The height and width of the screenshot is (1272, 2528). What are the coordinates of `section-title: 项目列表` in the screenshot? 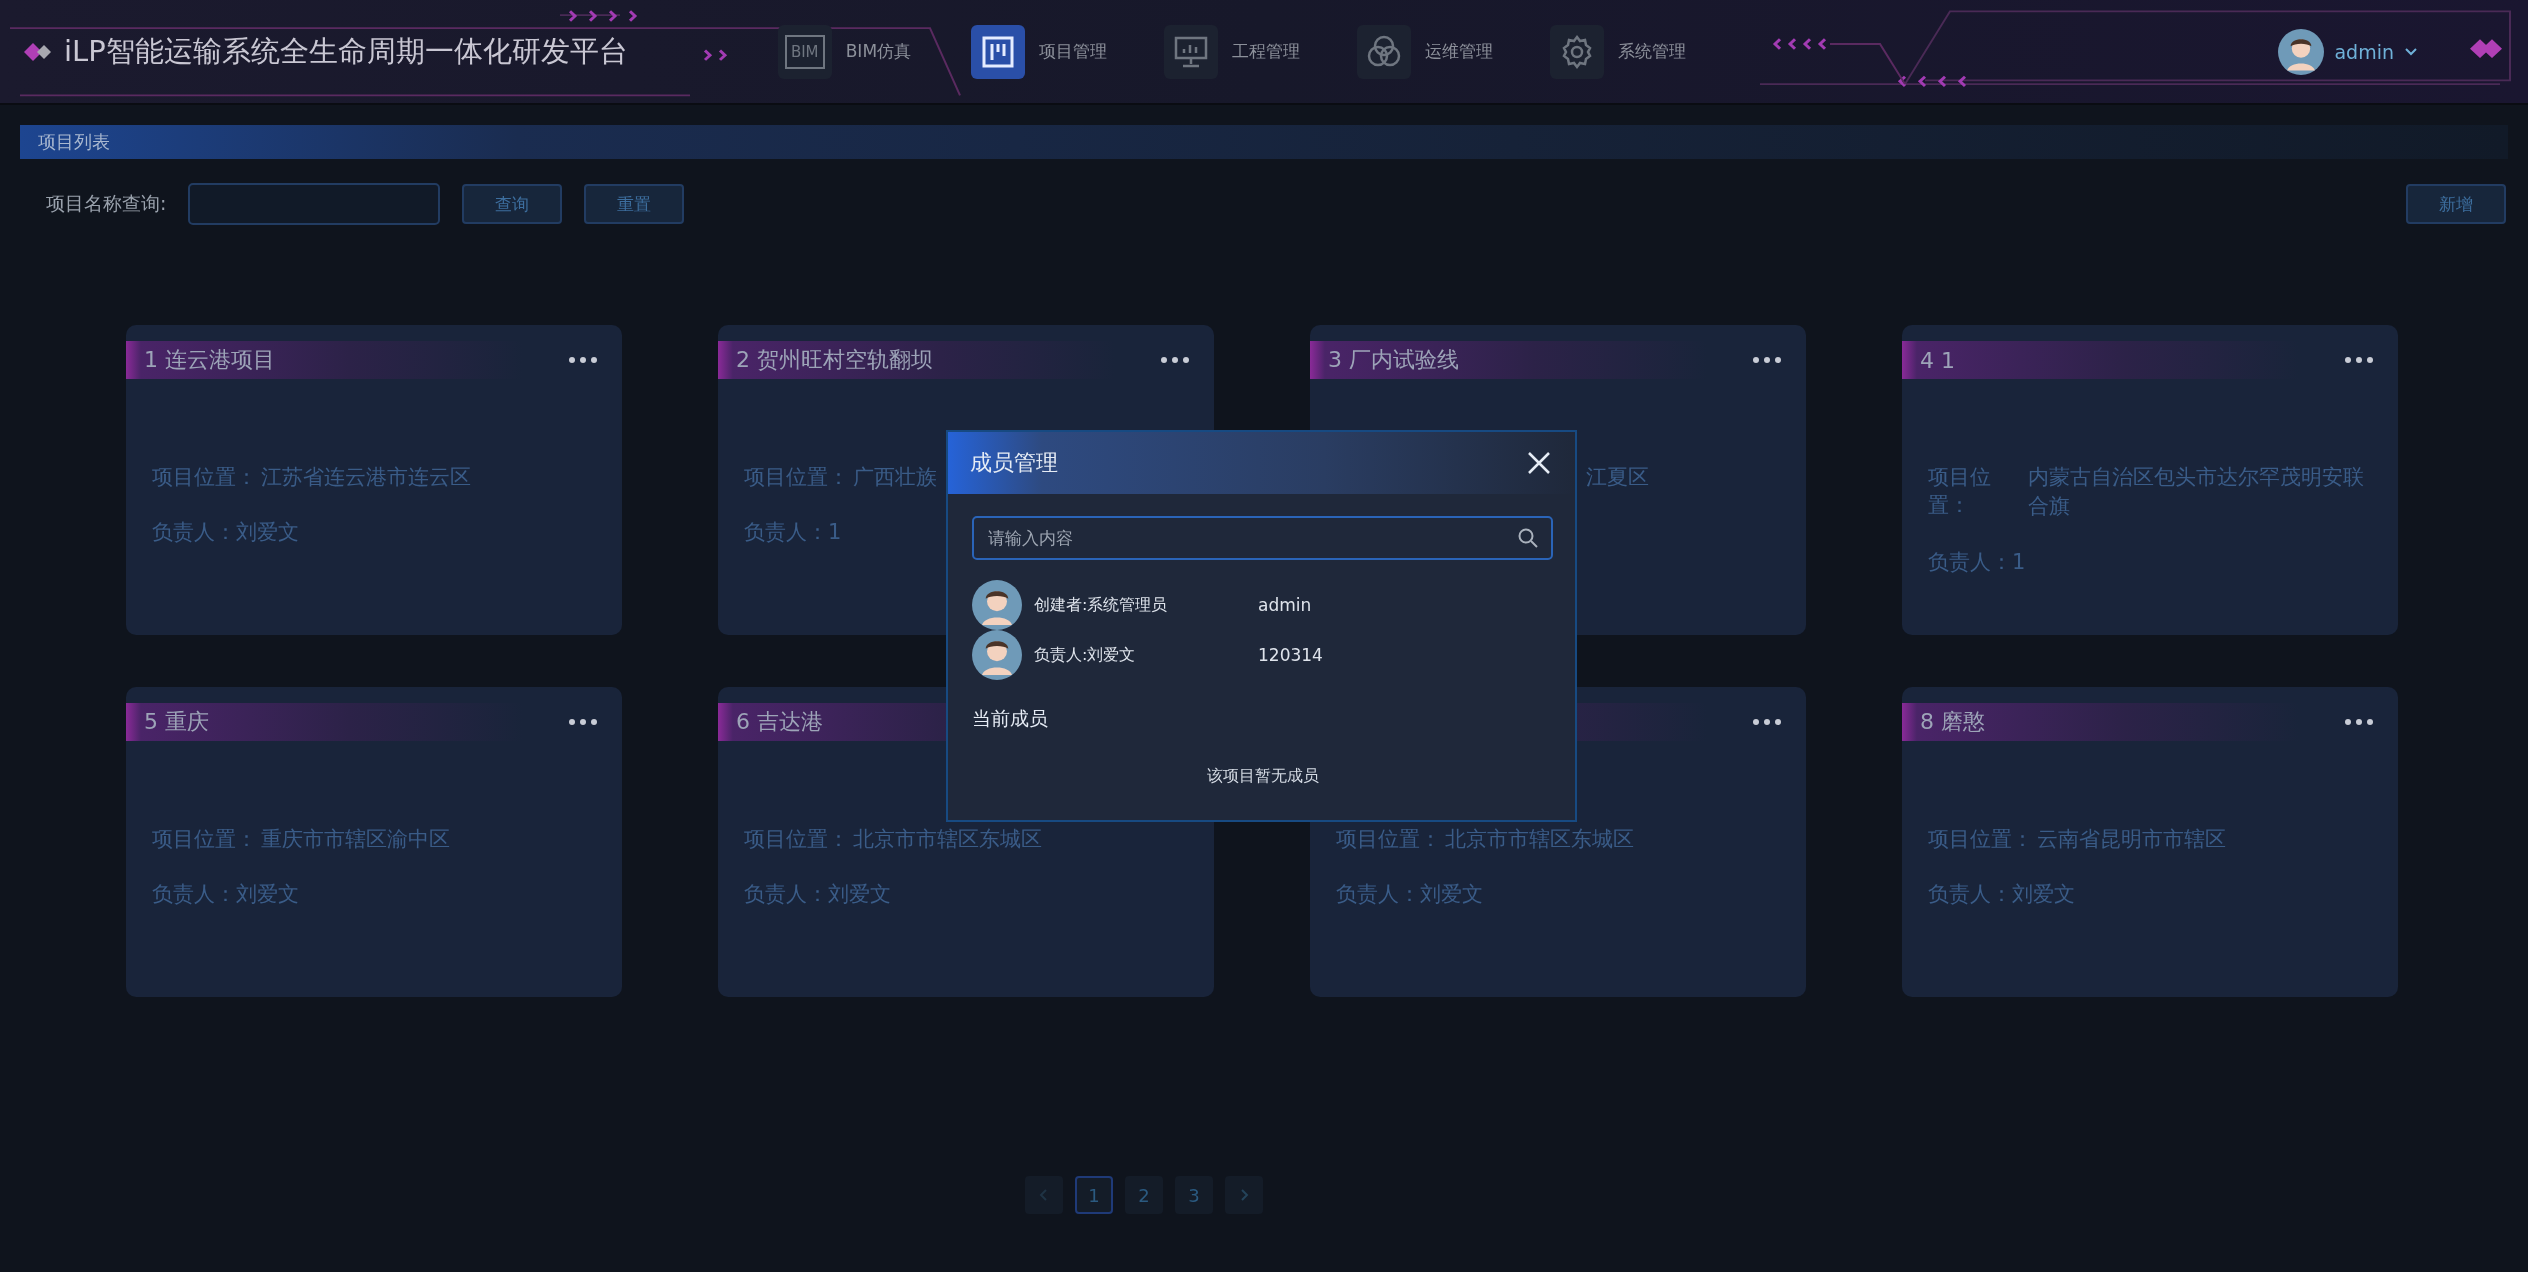 It's located at (74, 142).